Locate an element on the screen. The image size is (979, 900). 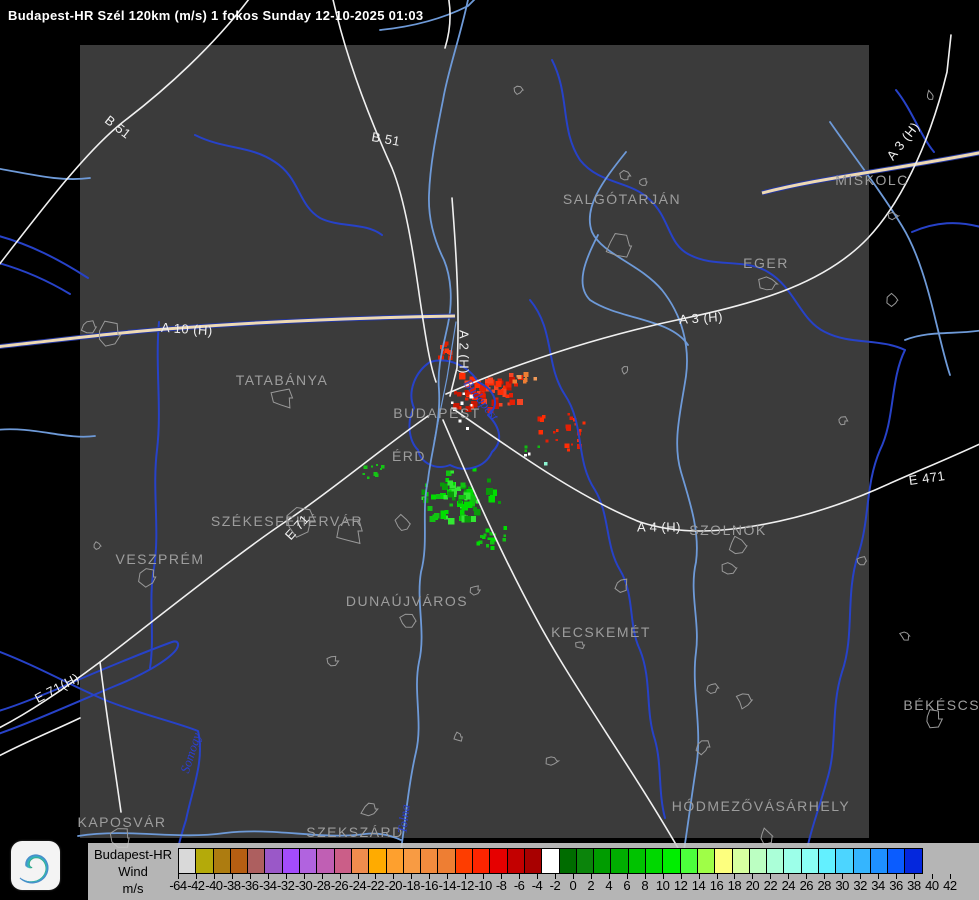
legend-value: -2 is located at coordinates (555, 885).